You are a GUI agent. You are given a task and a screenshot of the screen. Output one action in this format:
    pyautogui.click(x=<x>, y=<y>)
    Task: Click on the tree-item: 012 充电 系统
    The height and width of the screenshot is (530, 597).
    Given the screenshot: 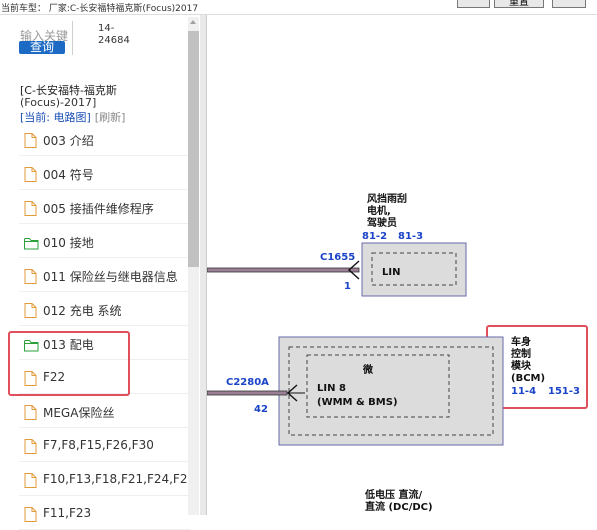 What is the action you would take?
    pyautogui.click(x=105, y=310)
    